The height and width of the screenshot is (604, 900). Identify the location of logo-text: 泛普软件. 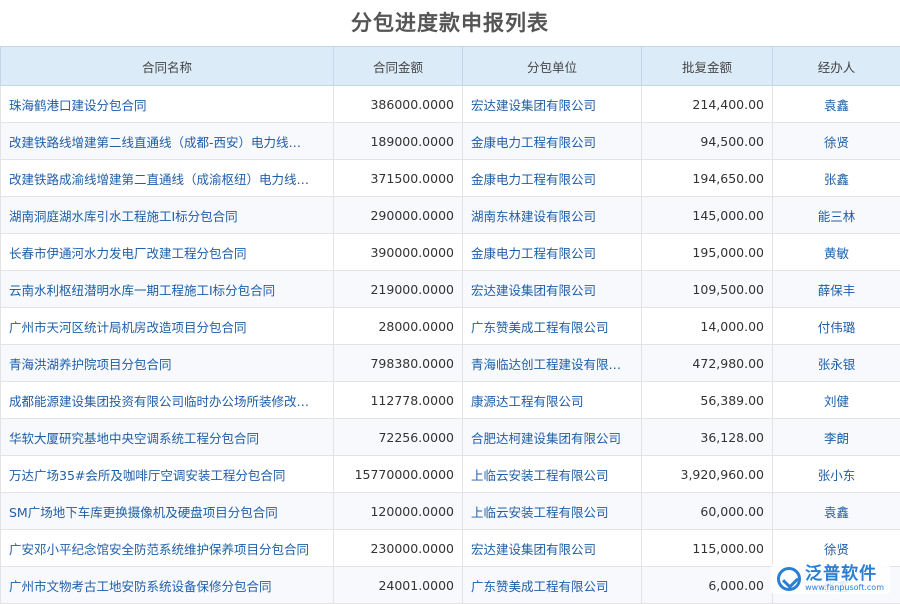
(844, 574).